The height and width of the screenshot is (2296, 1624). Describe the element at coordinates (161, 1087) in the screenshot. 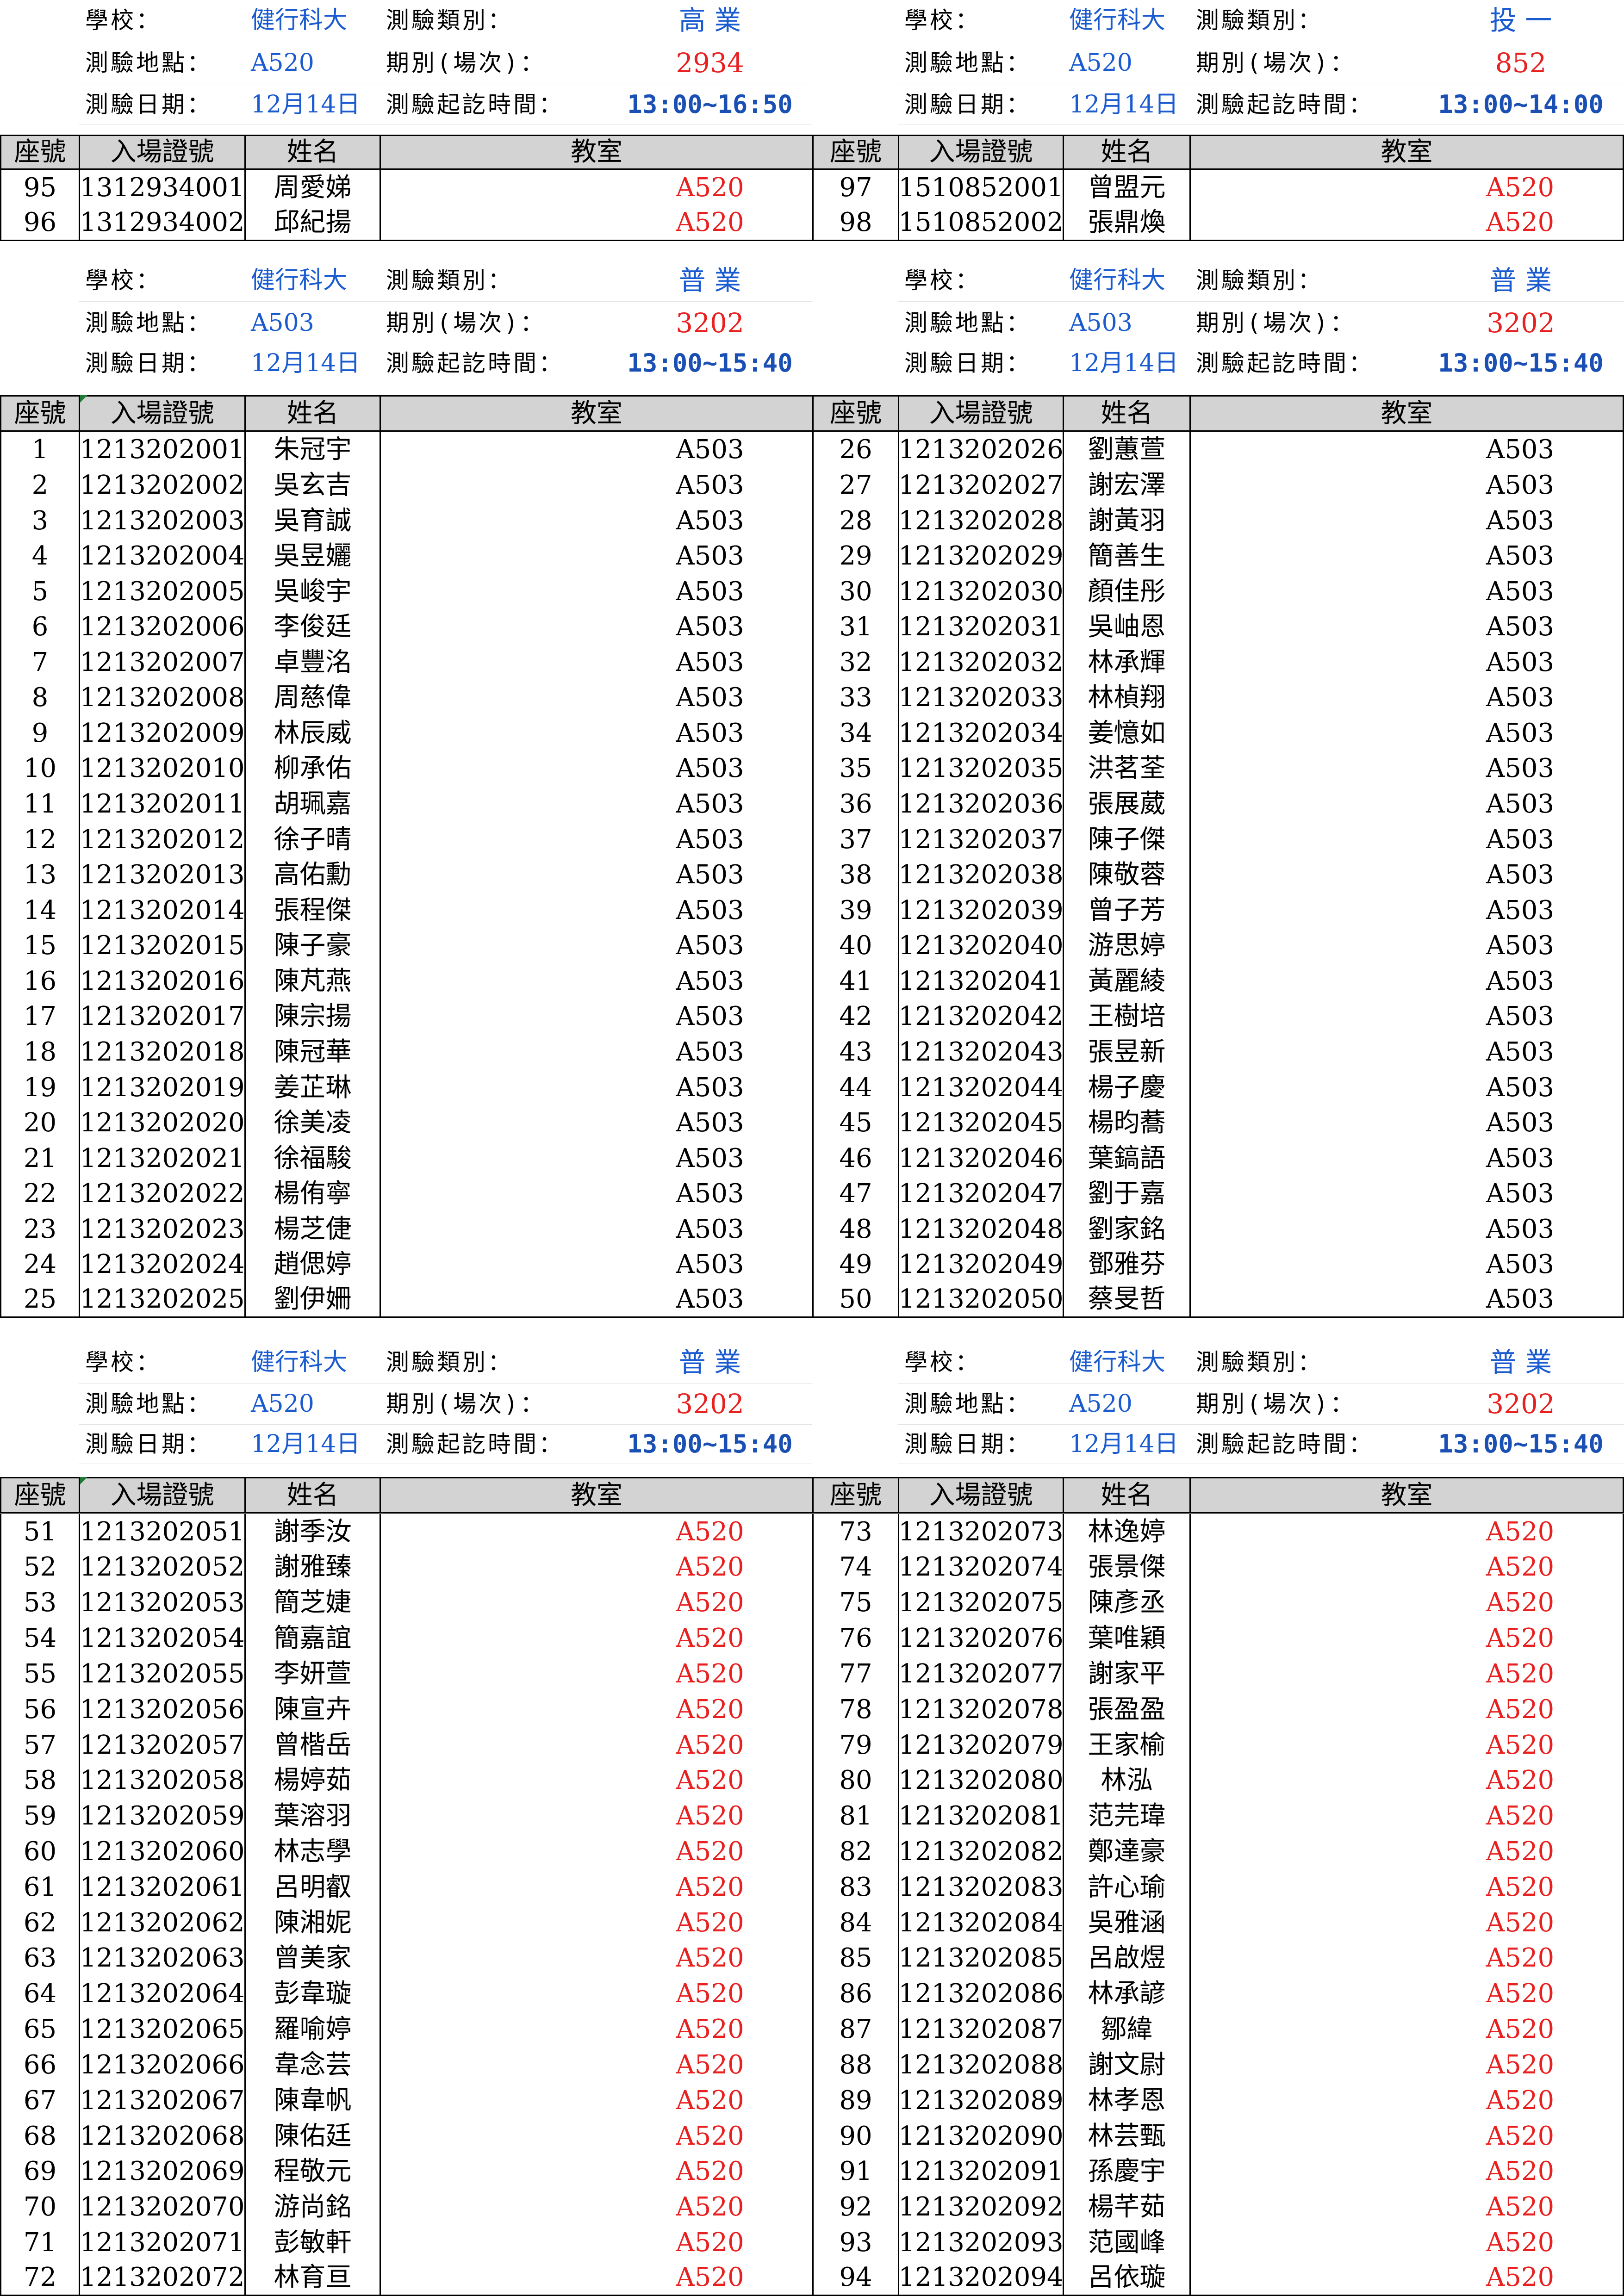

I see `admission-number: 1213202019` at that location.